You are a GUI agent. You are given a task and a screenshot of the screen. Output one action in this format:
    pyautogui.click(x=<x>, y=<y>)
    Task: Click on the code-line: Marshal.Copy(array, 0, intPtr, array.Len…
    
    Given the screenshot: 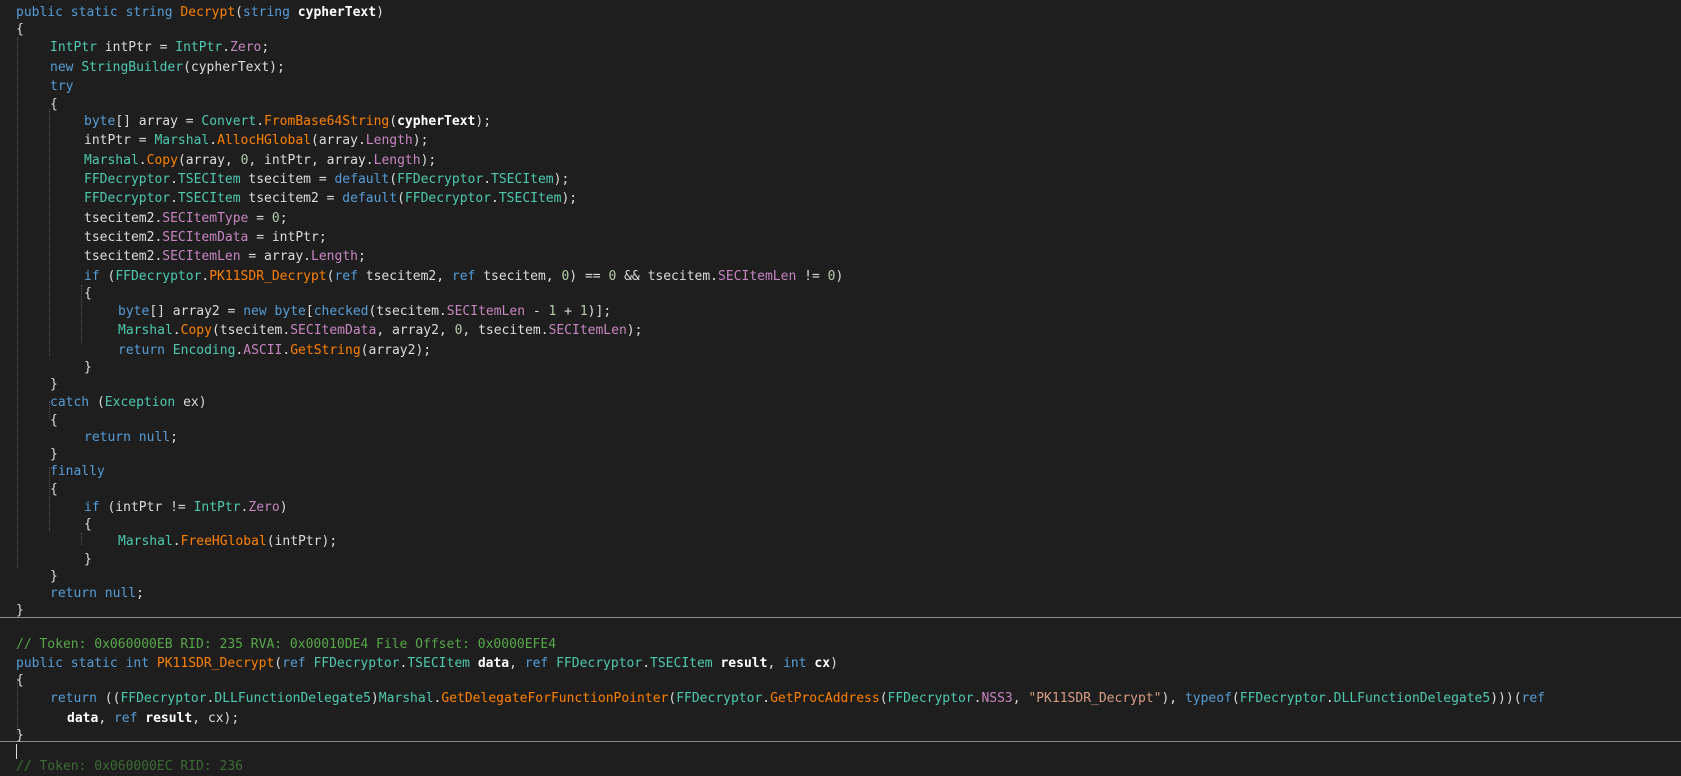 What is the action you would take?
    pyautogui.click(x=260, y=160)
    